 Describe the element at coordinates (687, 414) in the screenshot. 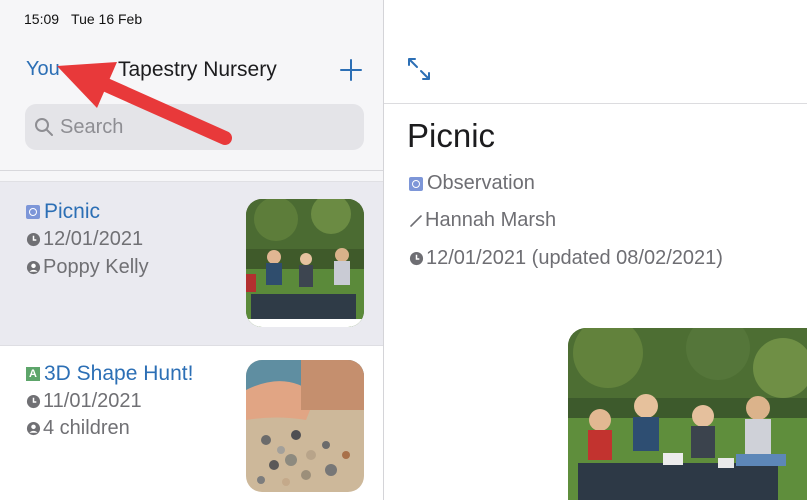

I see `picnic-photo` at that location.